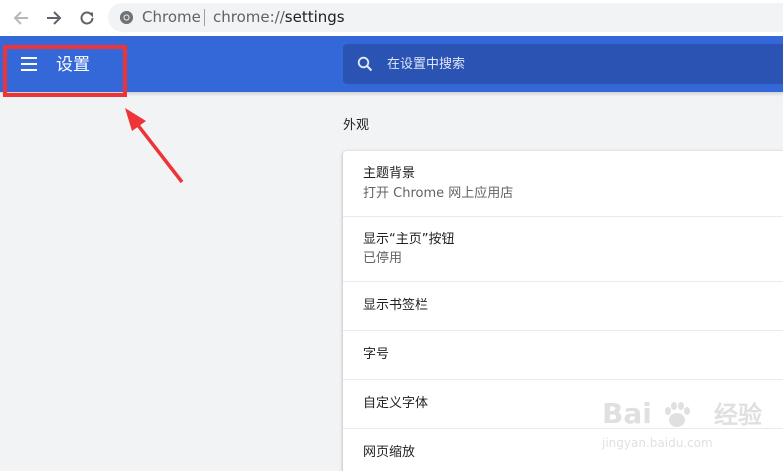  What do you see at coordinates (73, 65) in the screenshot?
I see `page-title: 设置` at bounding box center [73, 65].